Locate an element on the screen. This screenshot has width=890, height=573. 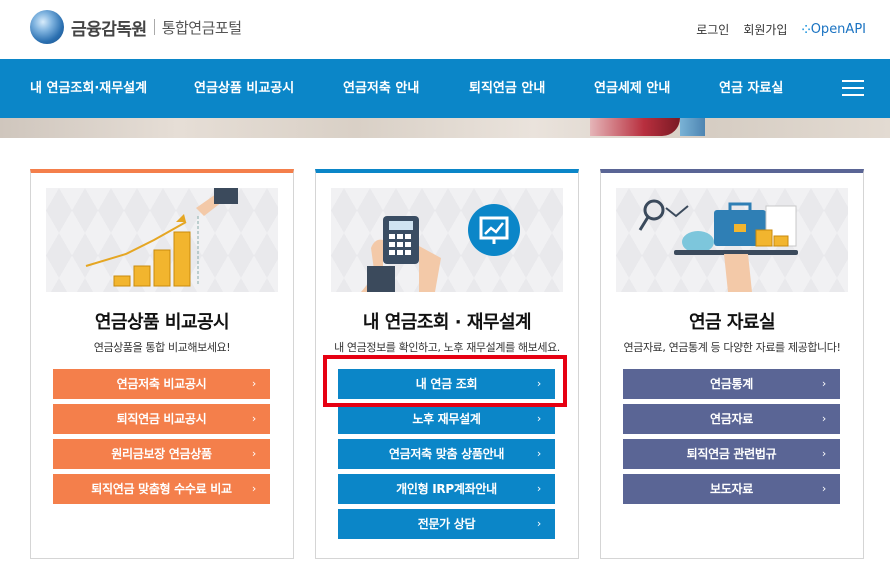
briefcase-piggybank-icon is located at coordinates (718, 245).